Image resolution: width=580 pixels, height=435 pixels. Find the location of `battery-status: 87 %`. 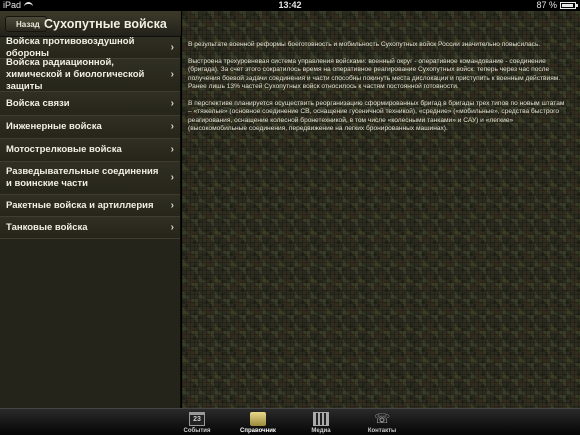

battery-status: 87 % is located at coordinates (557, 5).